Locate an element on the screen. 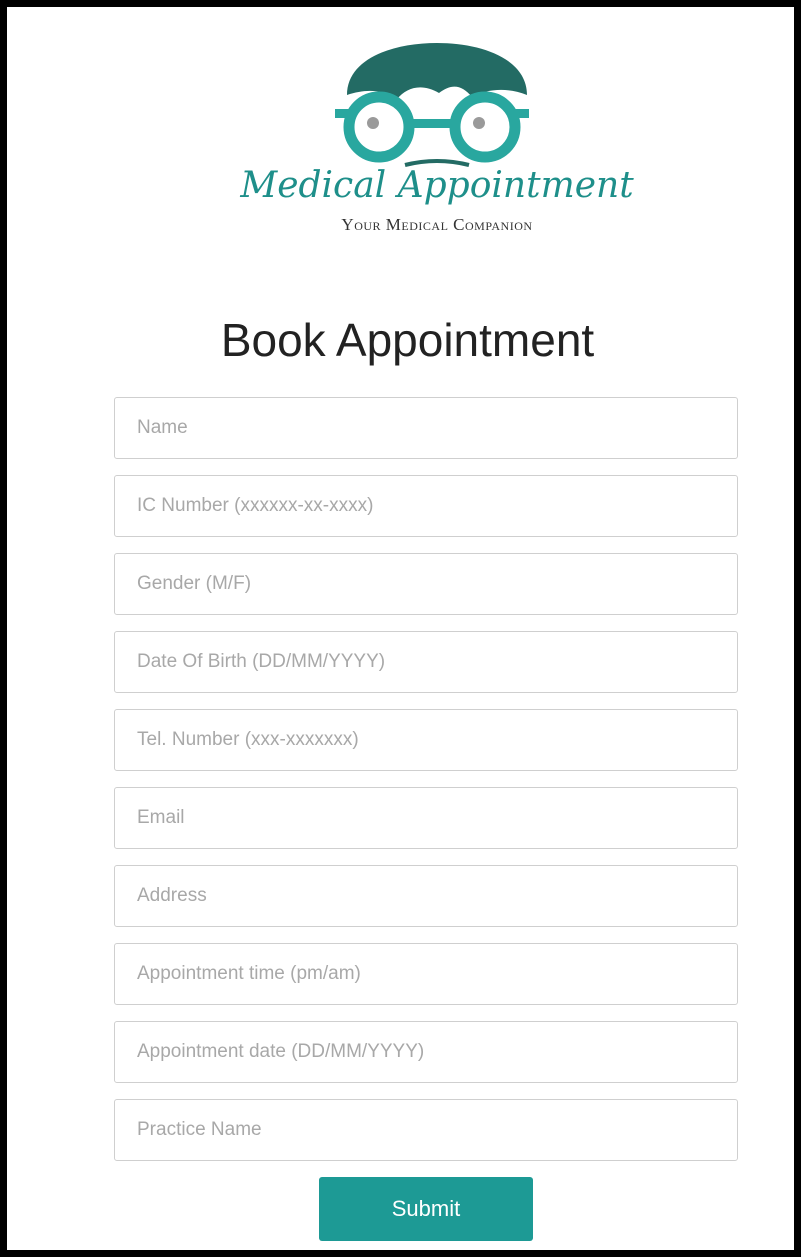  ic-number-input is located at coordinates (426, 506).